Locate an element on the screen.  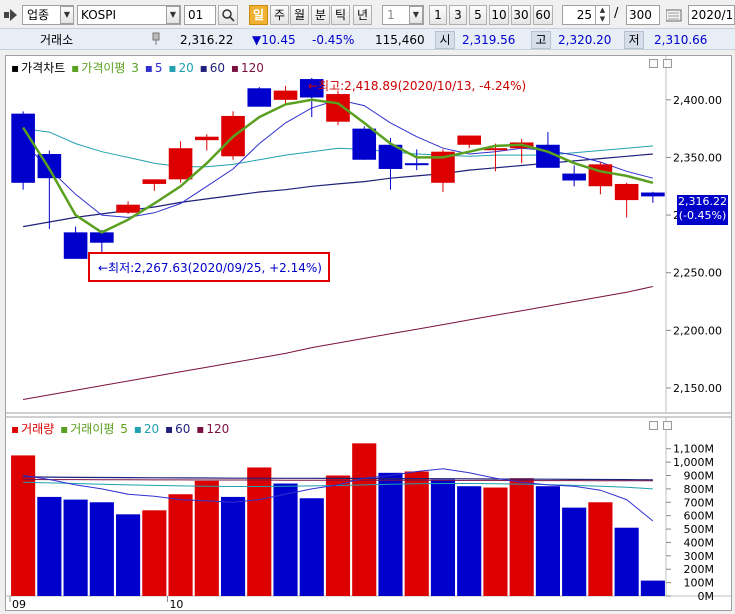
interval-button-30: 30 is located at coordinates (521, 15).